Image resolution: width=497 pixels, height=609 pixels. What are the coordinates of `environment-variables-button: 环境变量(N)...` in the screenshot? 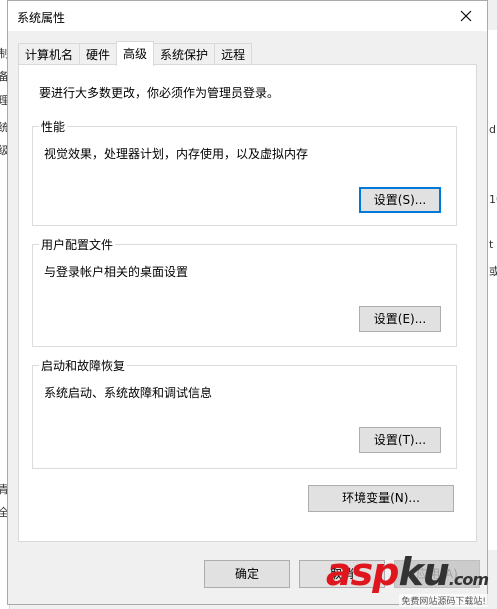 It's located at (381, 498).